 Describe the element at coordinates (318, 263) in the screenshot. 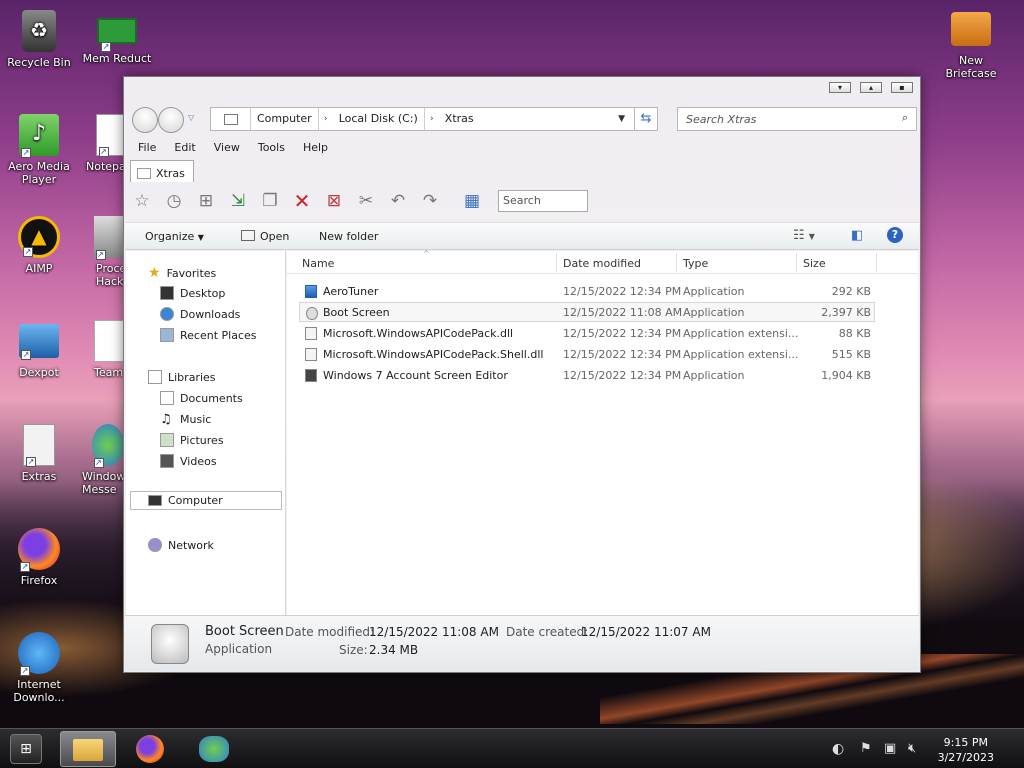

I see `column-header-name: Name` at that location.